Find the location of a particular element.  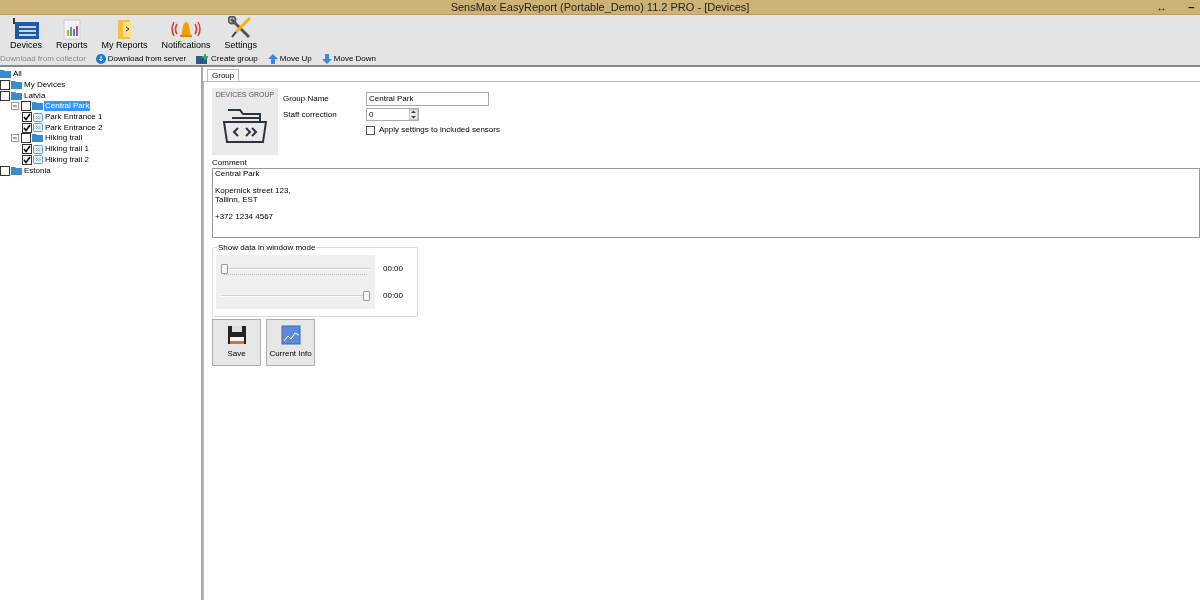

toolbar-button: My Reports is located at coordinates (124, 33).